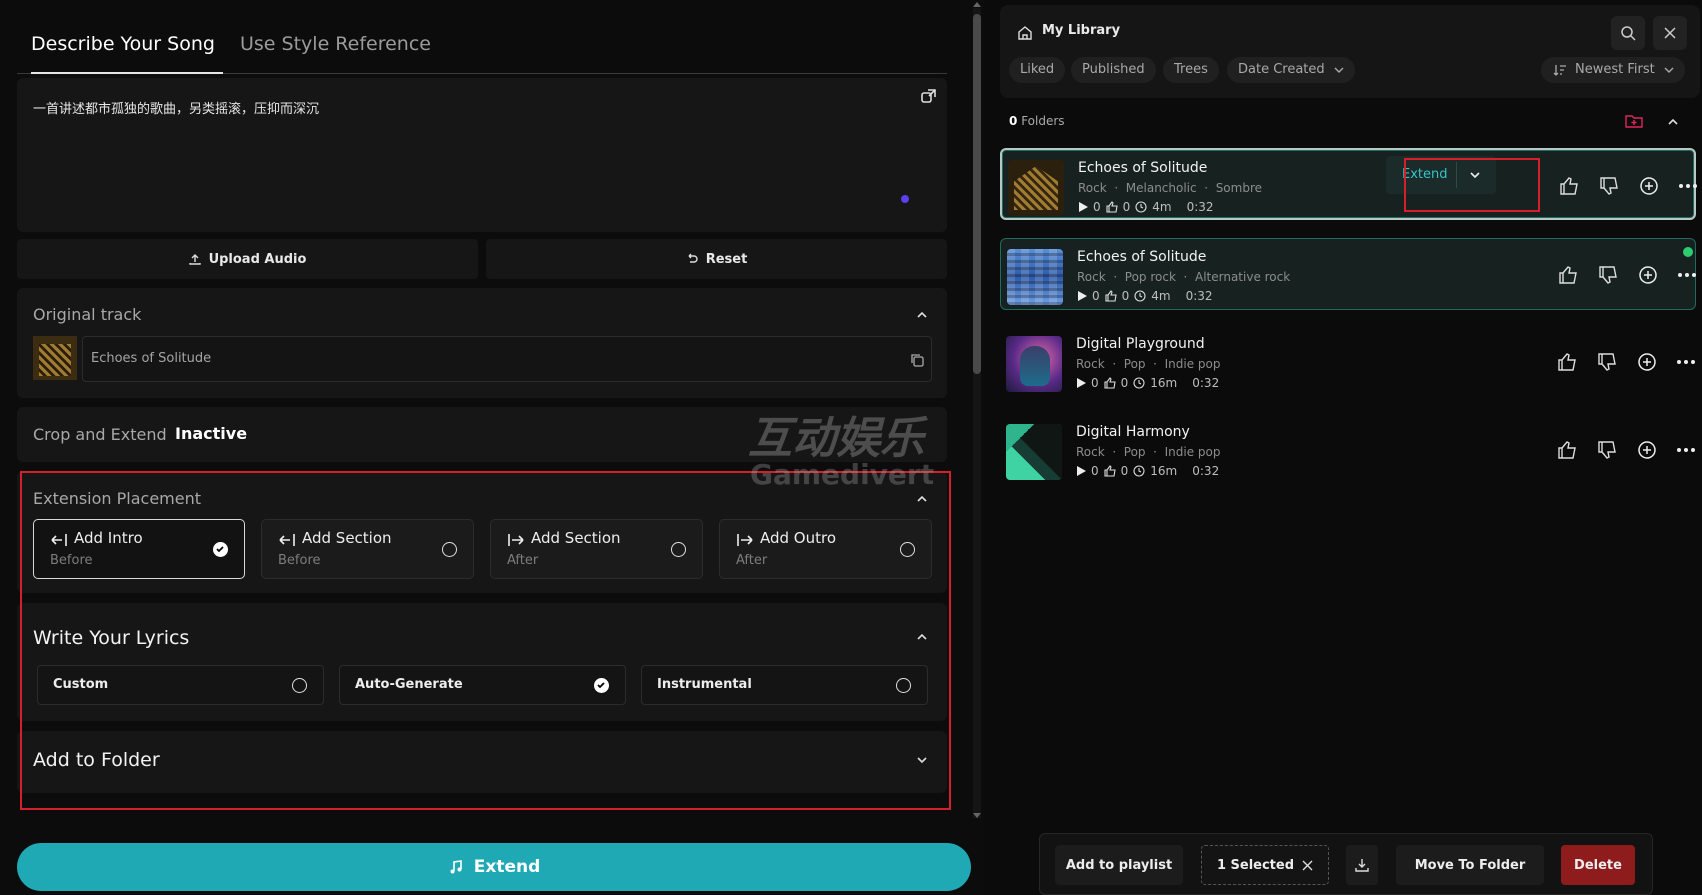 Image resolution: width=1702 pixels, height=895 pixels. I want to click on tag: Alternative rock, so click(1242, 277).